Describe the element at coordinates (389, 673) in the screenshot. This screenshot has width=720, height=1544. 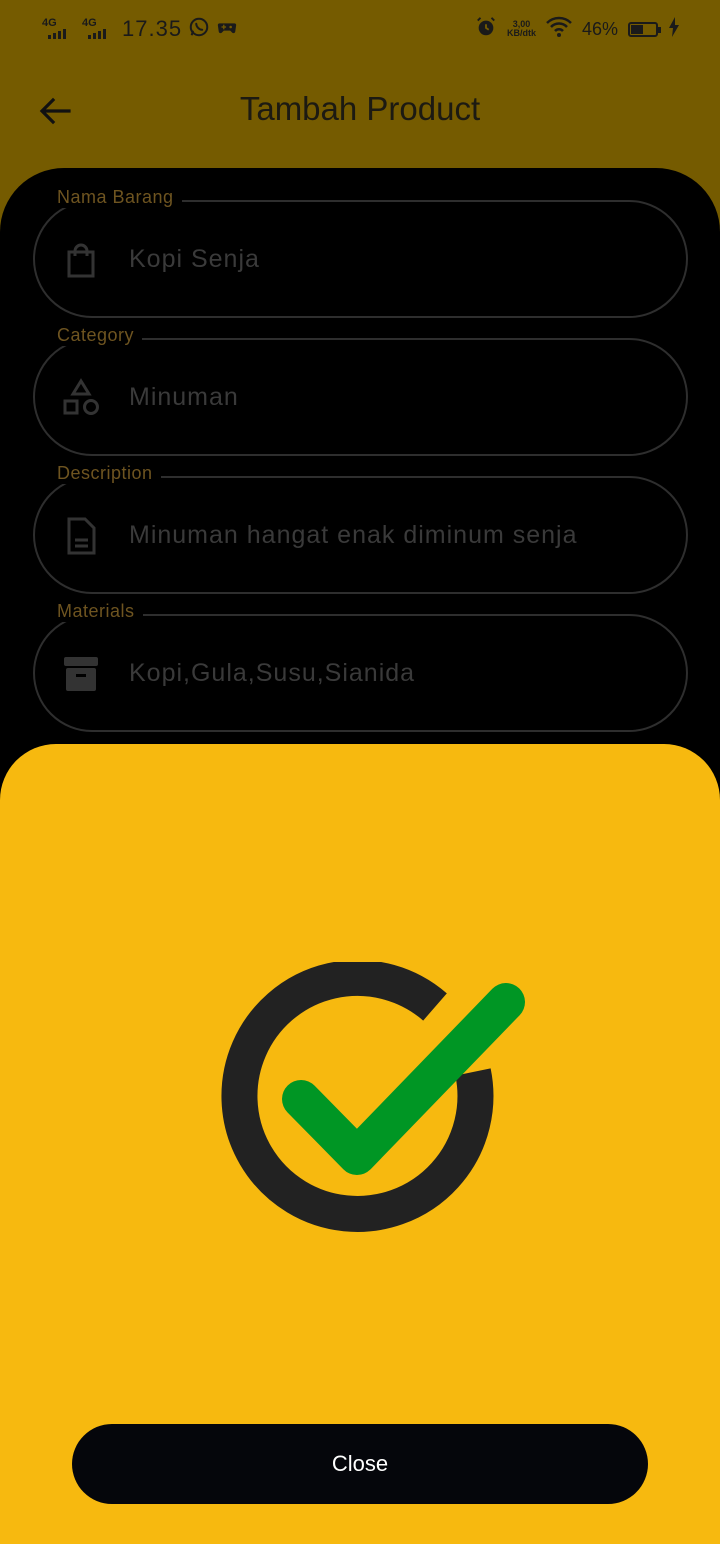
I see `materials-input` at that location.